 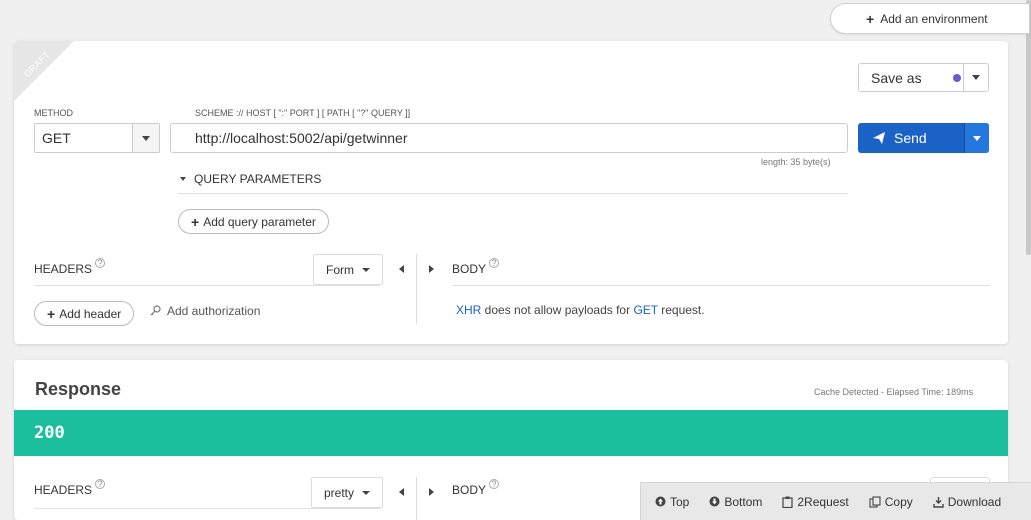 What do you see at coordinates (898, 501) in the screenshot?
I see `copy-label: Copy` at bounding box center [898, 501].